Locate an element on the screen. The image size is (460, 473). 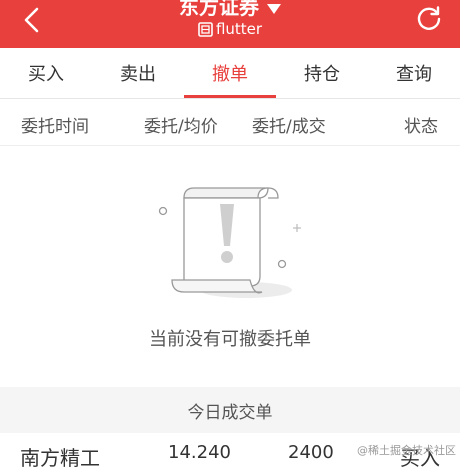
column-order-fill: 委托/成交 is located at coordinates (289, 127).